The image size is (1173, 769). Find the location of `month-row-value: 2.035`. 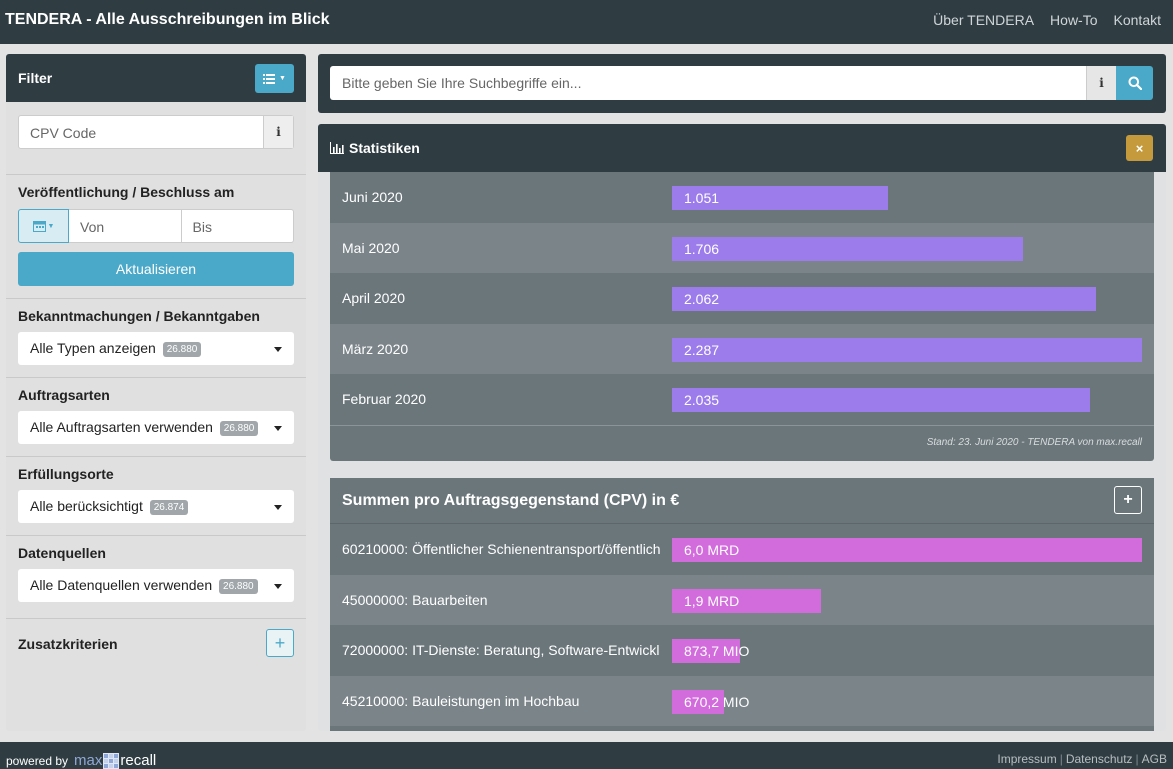

month-row-value: 2.035 is located at coordinates (702, 400).